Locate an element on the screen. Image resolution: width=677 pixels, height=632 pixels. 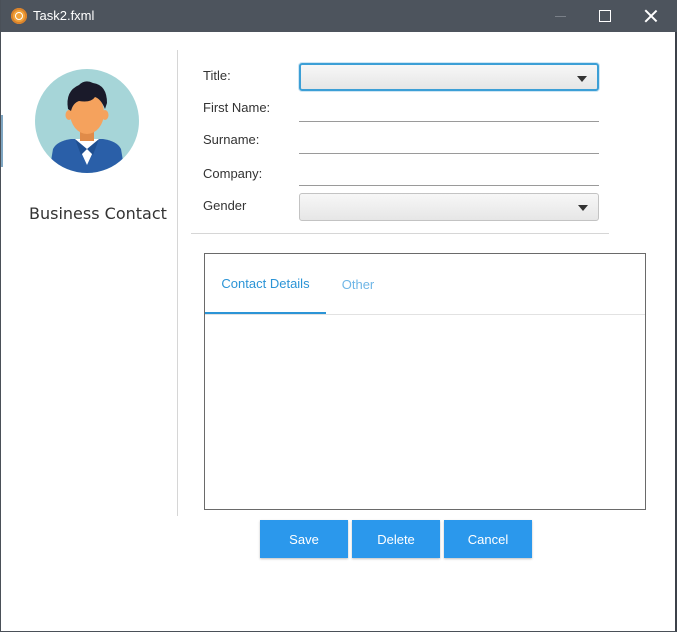
form-divider is located at coordinates (400, 233).